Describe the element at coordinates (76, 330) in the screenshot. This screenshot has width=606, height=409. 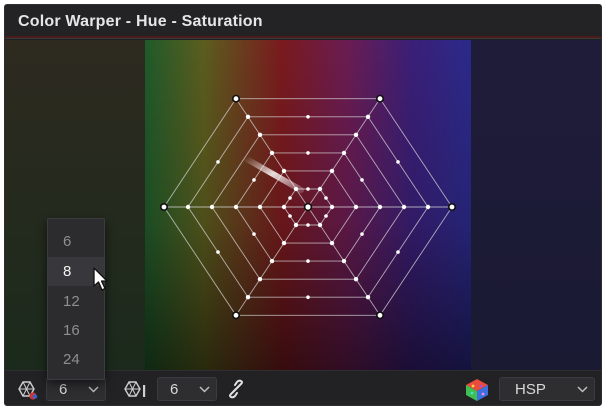
I see `menu-option-16: 16` at that location.